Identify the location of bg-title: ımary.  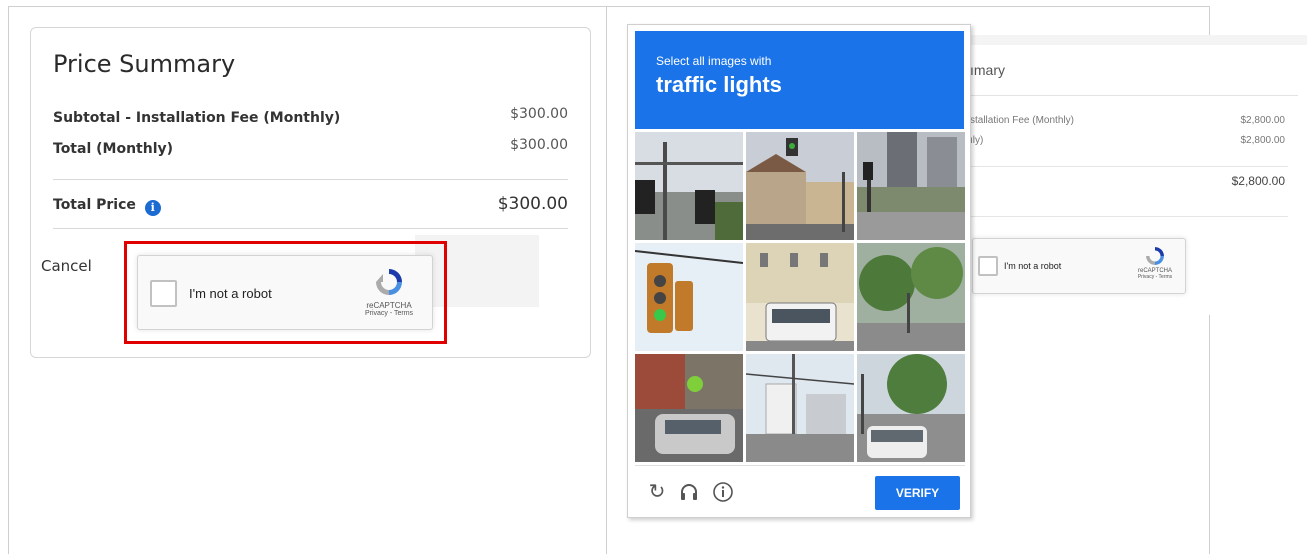
(987, 70).